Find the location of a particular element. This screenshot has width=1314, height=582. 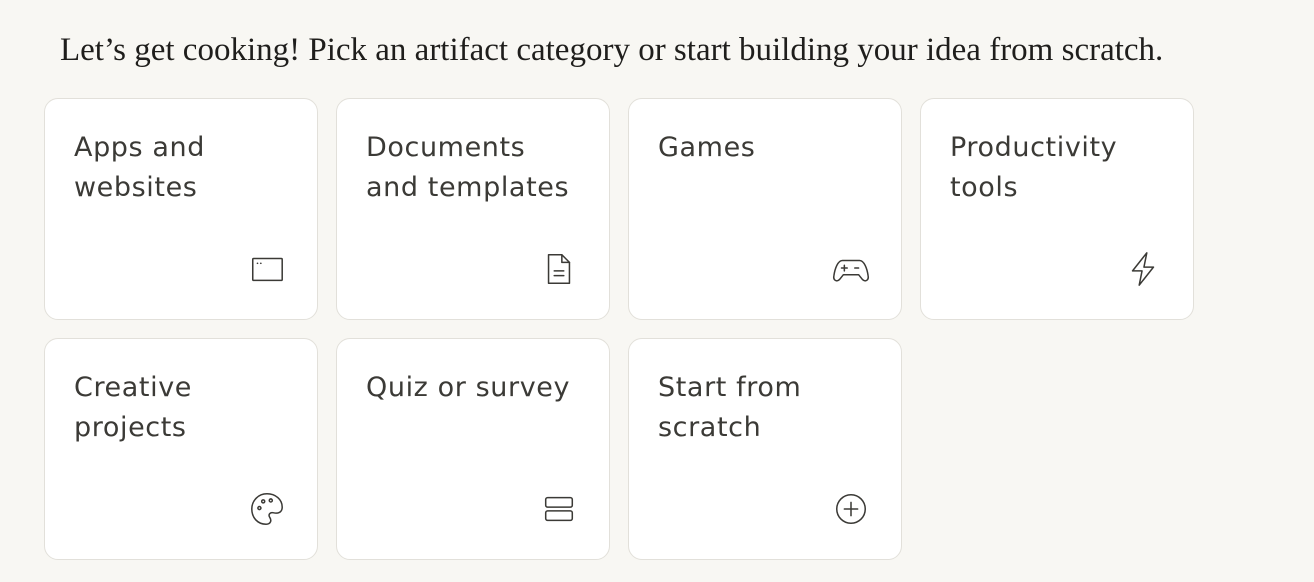

palette-icon is located at coordinates (267, 509).